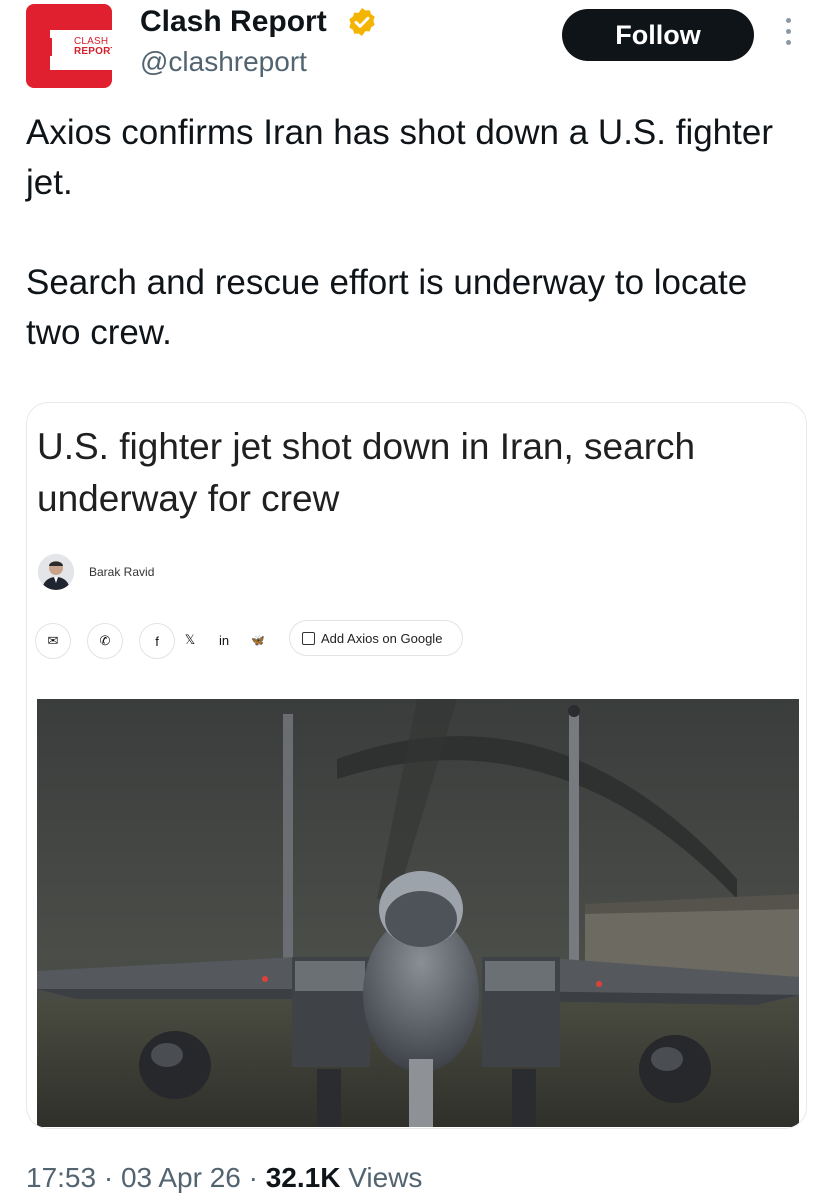  I want to click on logo-mark: CLASH REPORT, so click(81, 50).